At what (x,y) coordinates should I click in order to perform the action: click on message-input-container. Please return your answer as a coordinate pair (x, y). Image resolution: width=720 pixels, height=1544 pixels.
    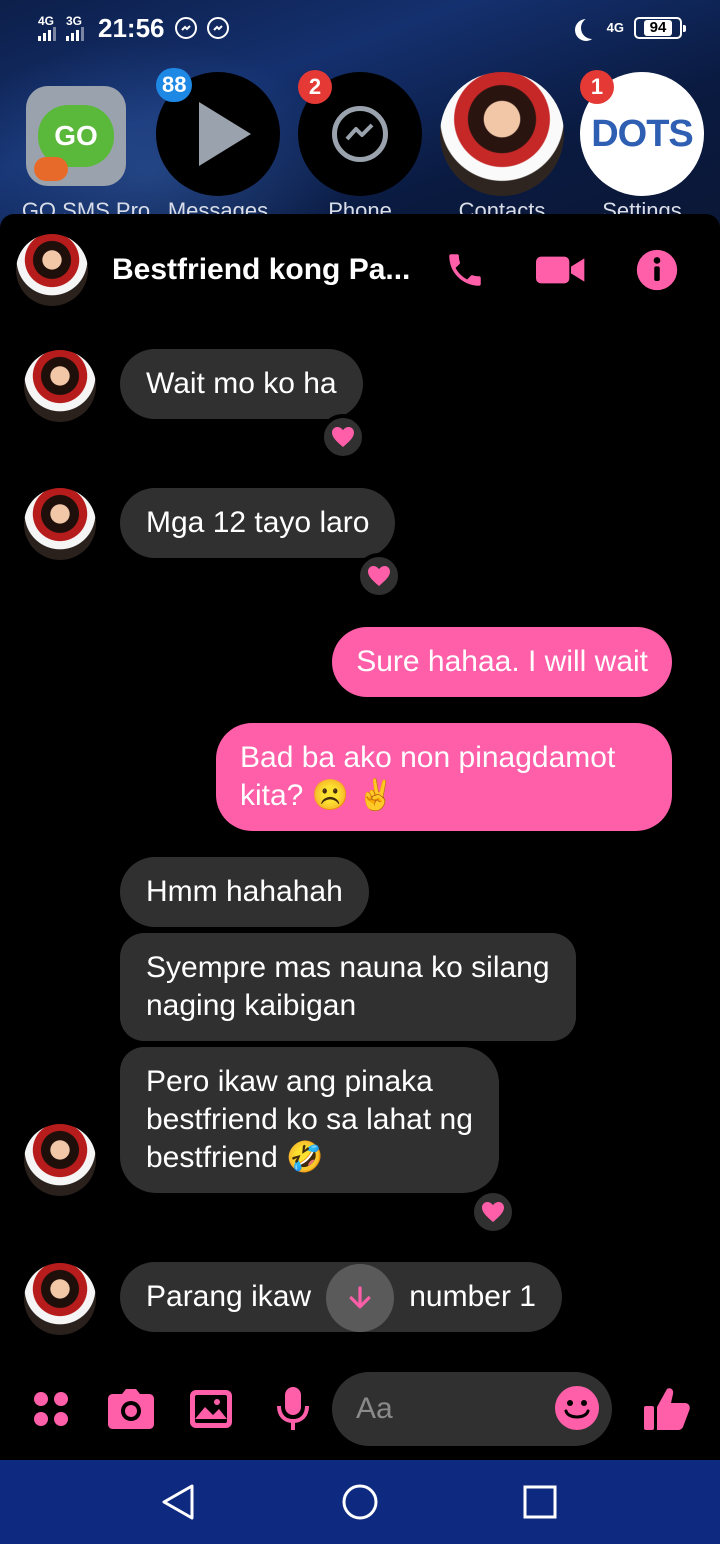
    Looking at the image, I should click on (472, 1409).